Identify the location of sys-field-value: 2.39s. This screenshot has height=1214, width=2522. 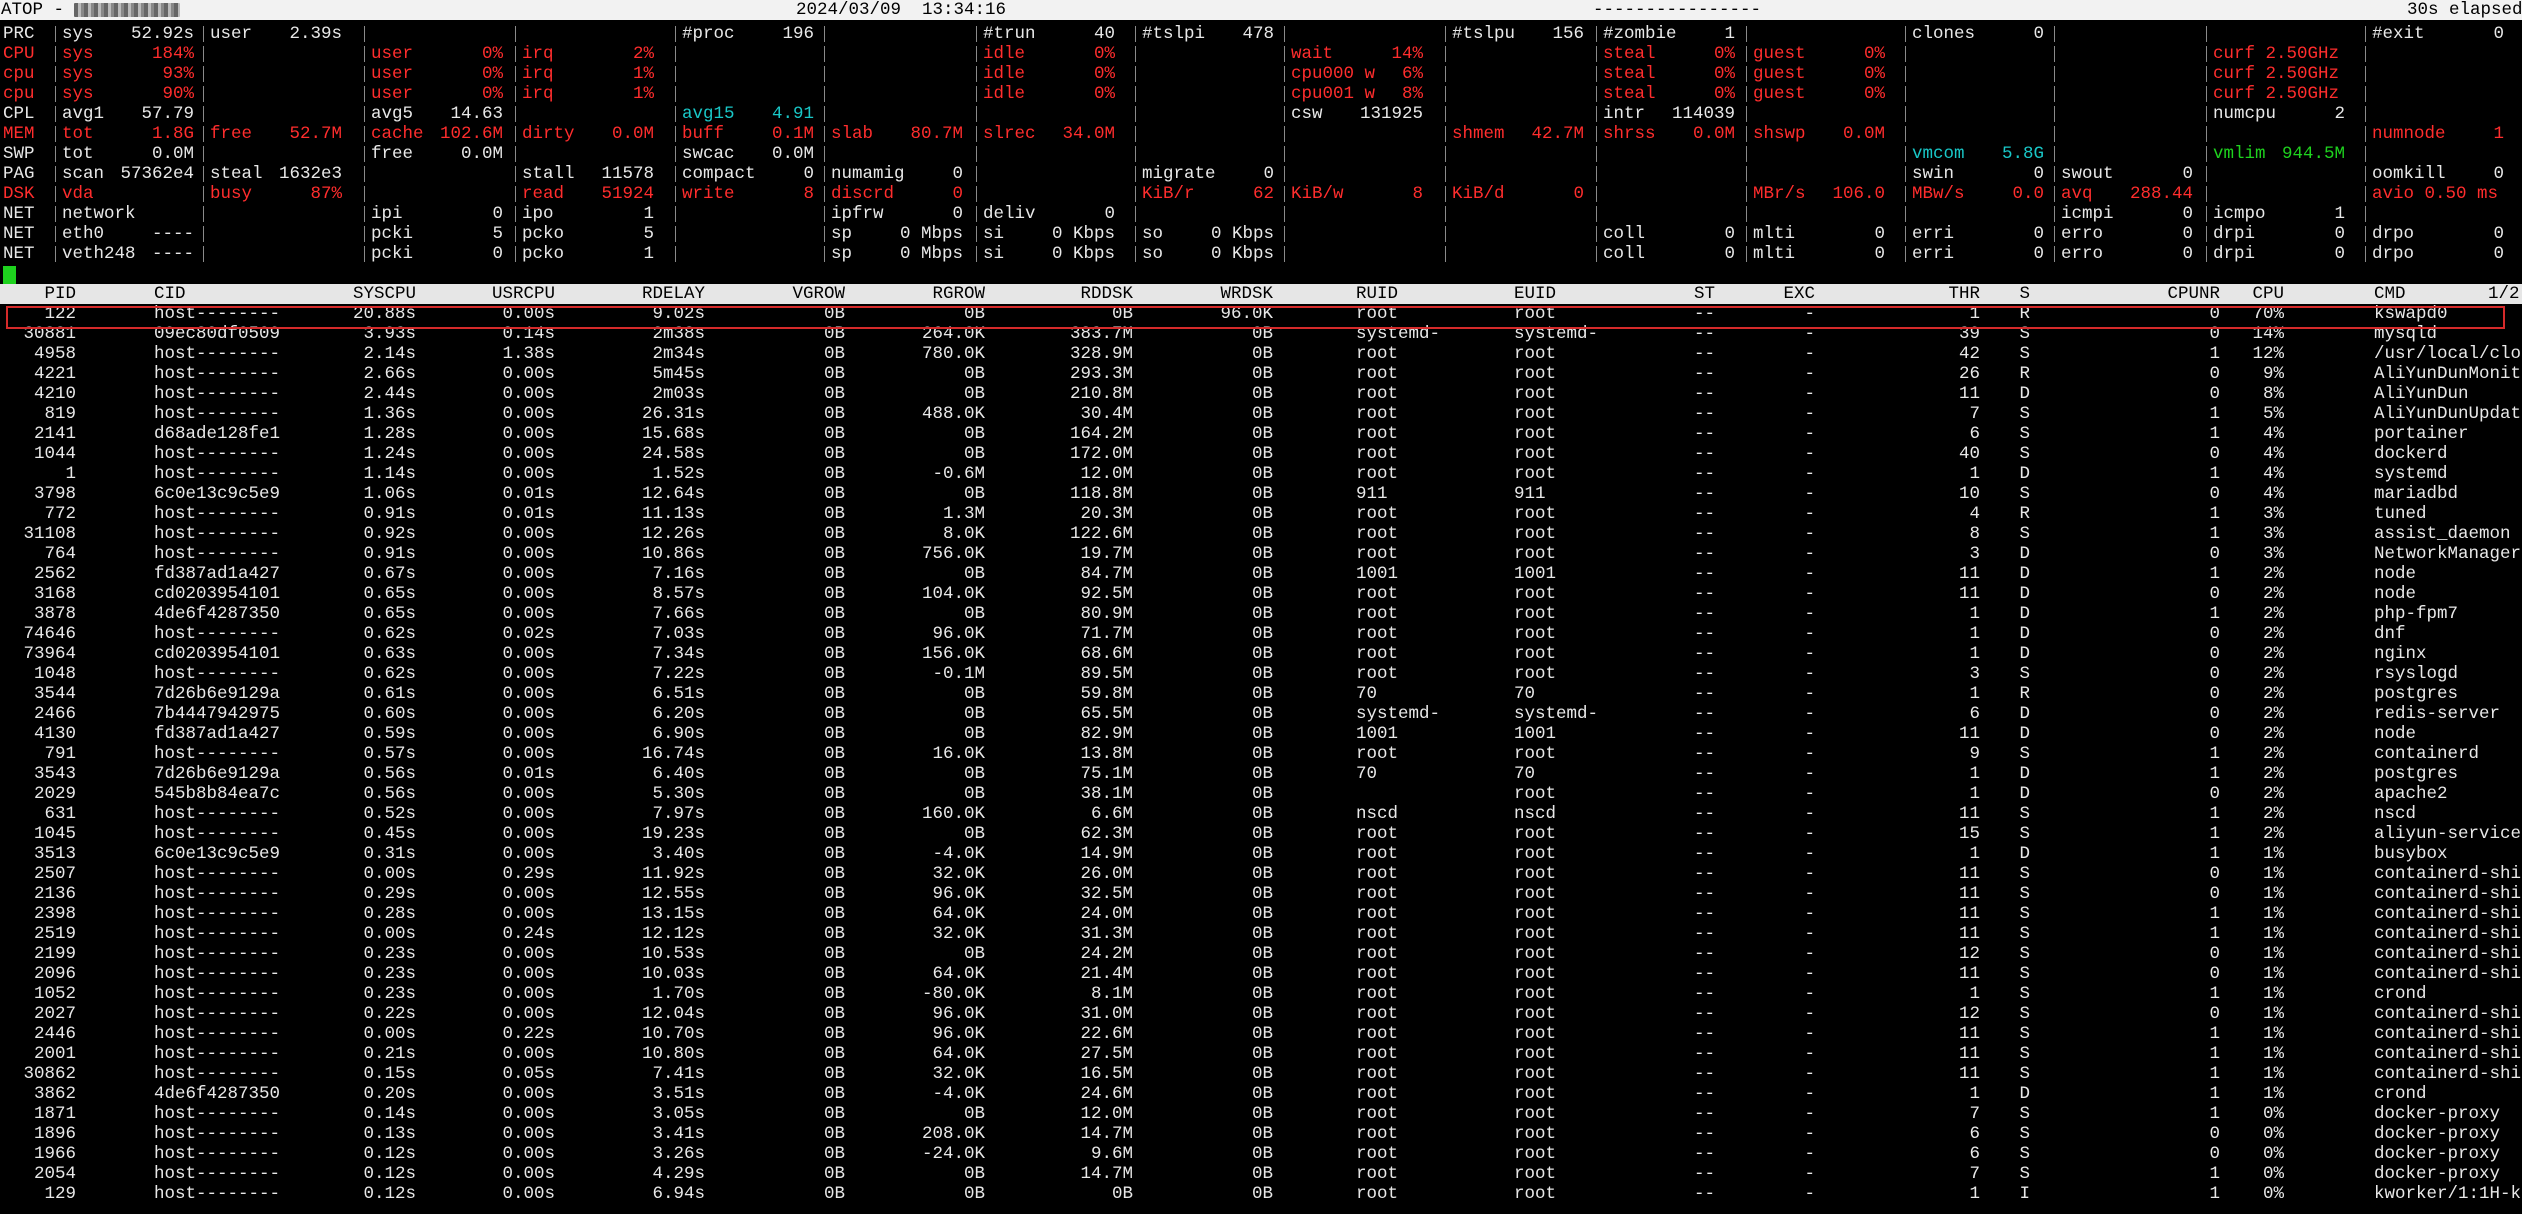
(315, 34).